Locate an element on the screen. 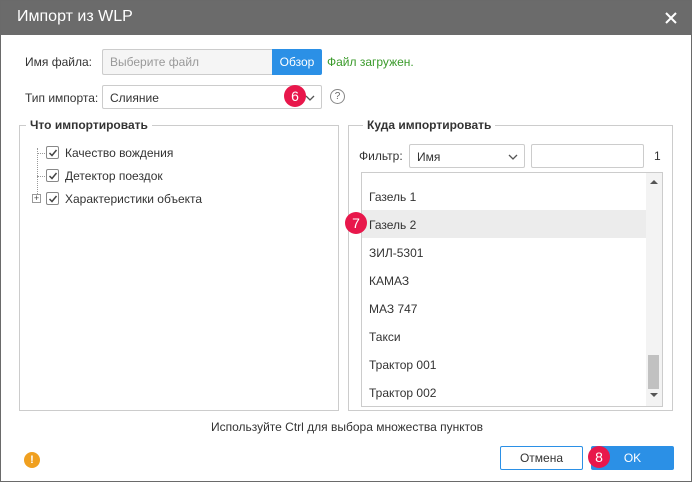  list-item: МАЗ 747 is located at coordinates (504, 308).